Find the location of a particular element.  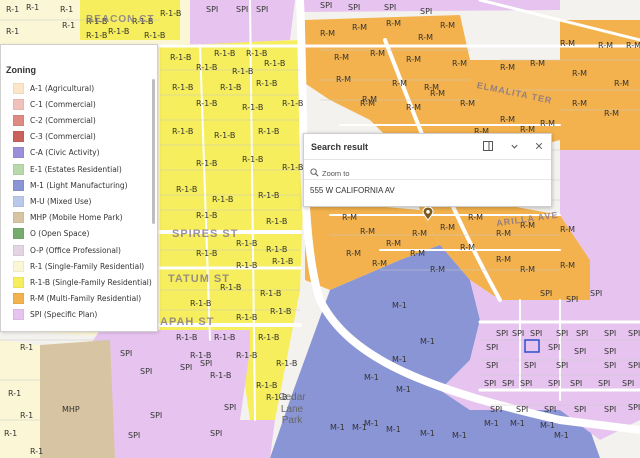

legend-label: O-P (Office Professional) is located at coordinates (75, 250).